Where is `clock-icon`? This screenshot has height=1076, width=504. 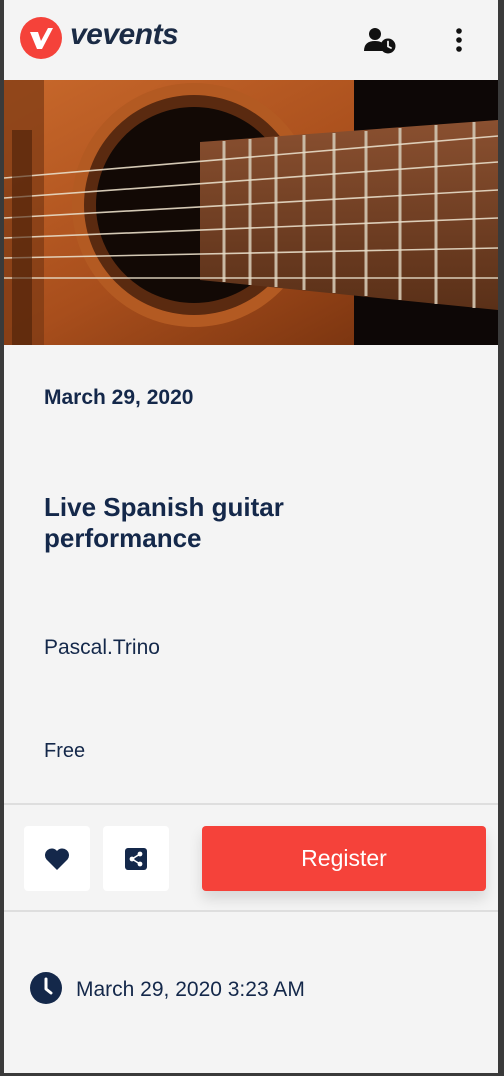 clock-icon is located at coordinates (46, 988).